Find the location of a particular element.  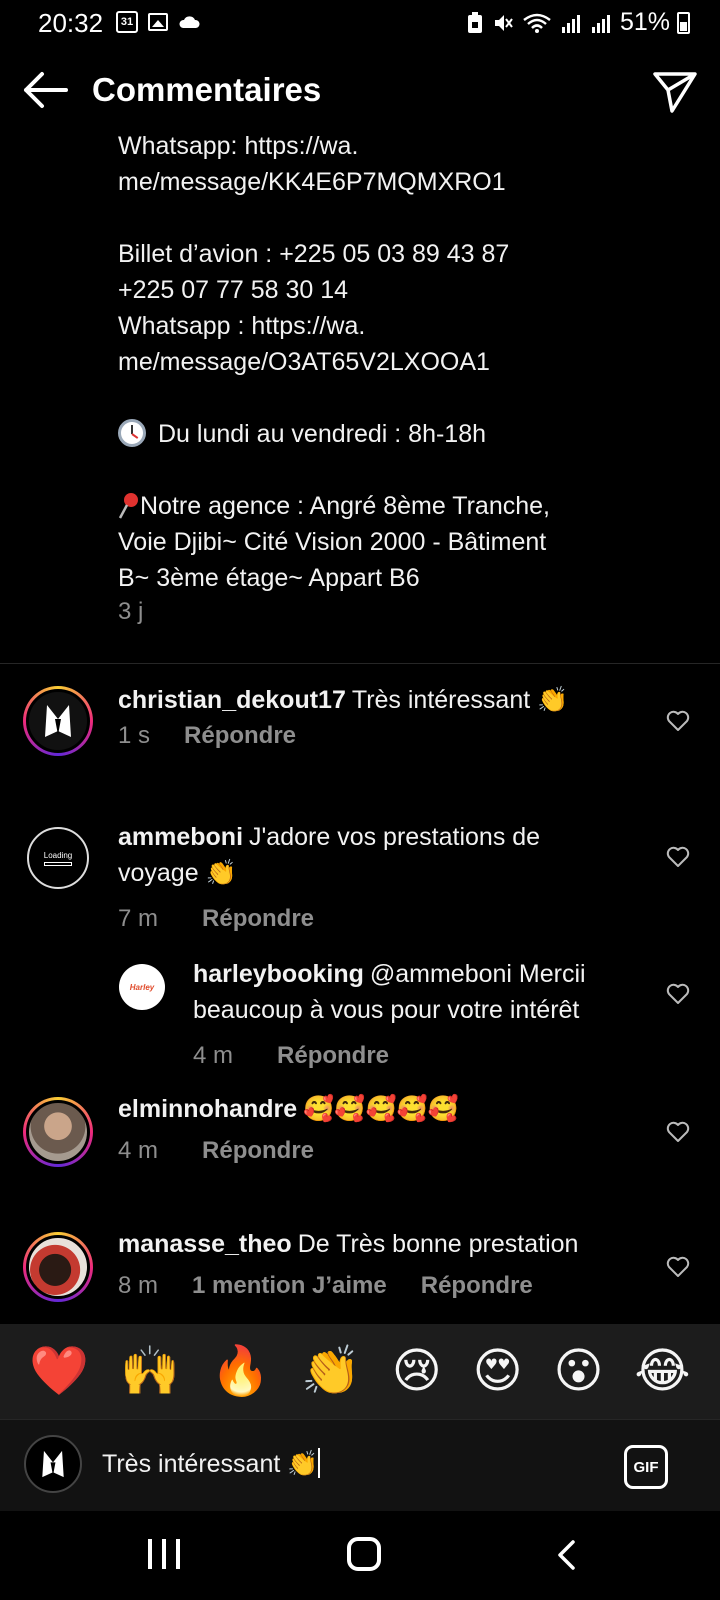

emoji-laughing-button: 😂 is located at coordinates (662, 1372).